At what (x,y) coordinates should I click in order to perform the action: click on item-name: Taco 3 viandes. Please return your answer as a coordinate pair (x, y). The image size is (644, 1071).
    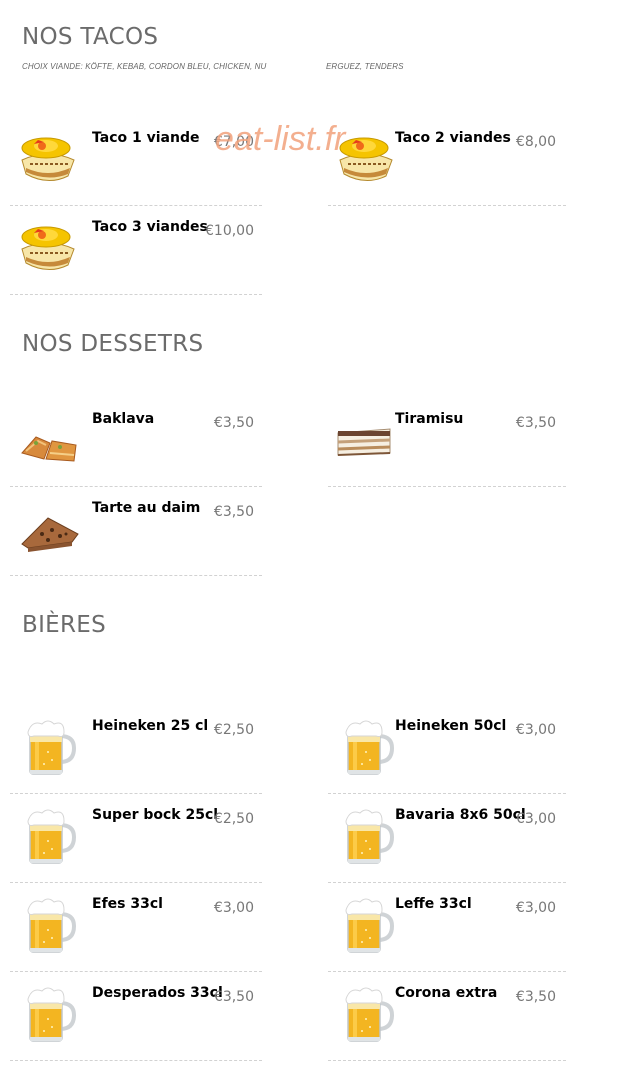
    Looking at the image, I should click on (150, 227).